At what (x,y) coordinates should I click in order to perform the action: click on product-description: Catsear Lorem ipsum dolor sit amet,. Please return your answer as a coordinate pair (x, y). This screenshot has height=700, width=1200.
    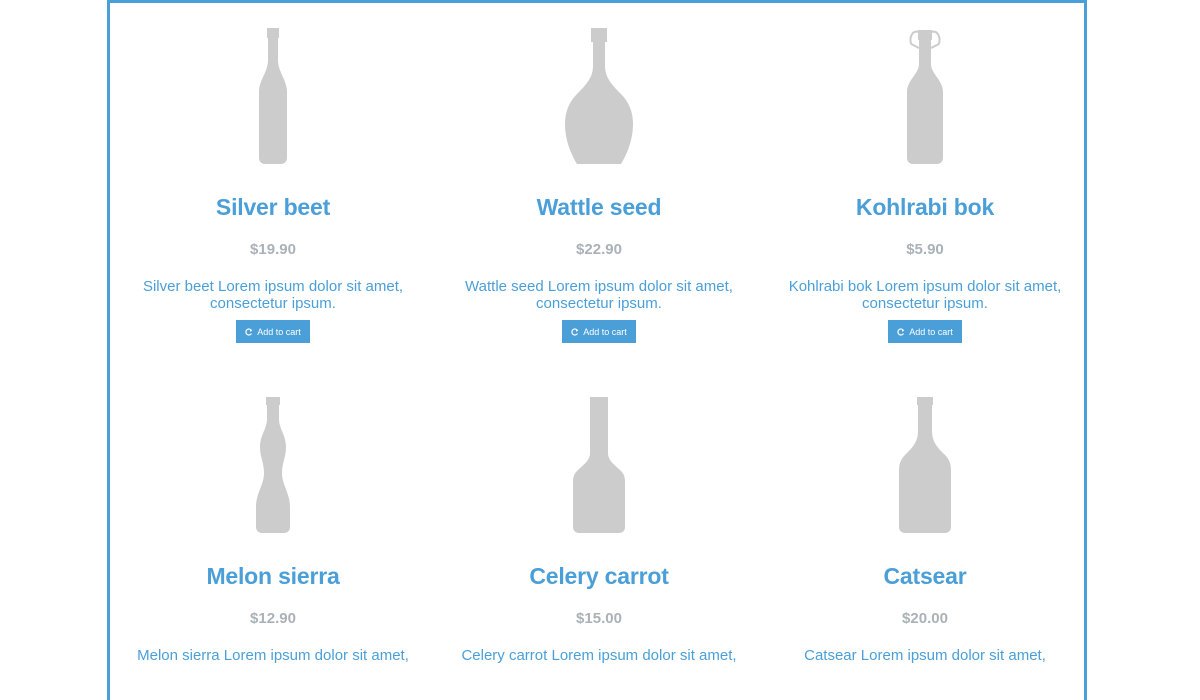
    Looking at the image, I should click on (925, 655).